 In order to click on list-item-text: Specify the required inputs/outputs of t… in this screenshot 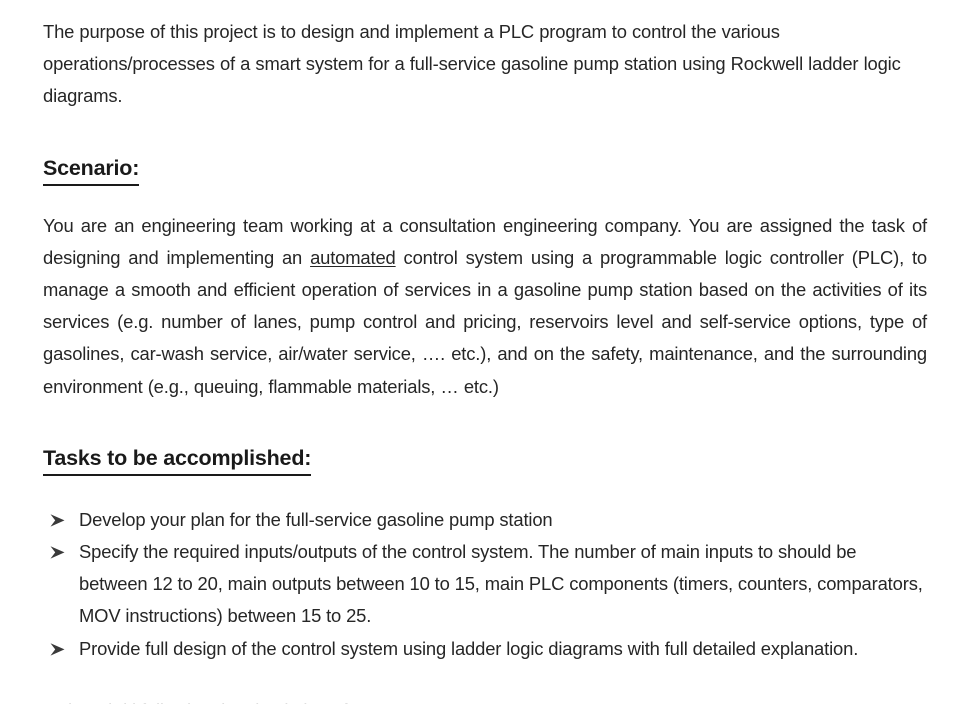, I will do `click(501, 584)`.